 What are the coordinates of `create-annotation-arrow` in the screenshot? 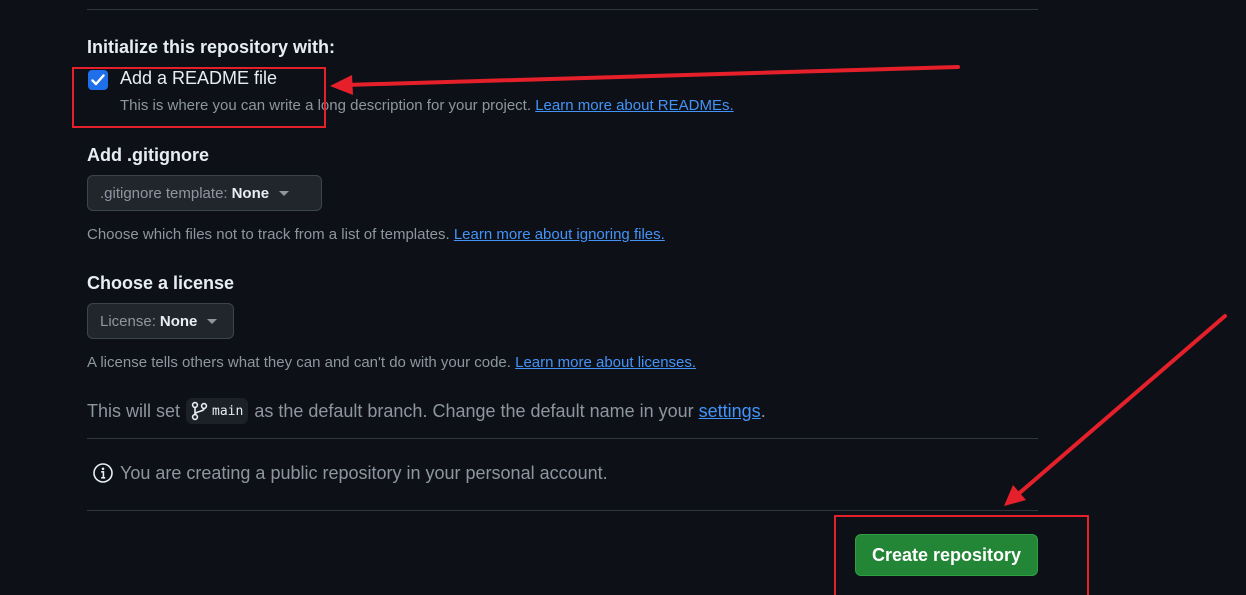 It's located at (1115, 410).